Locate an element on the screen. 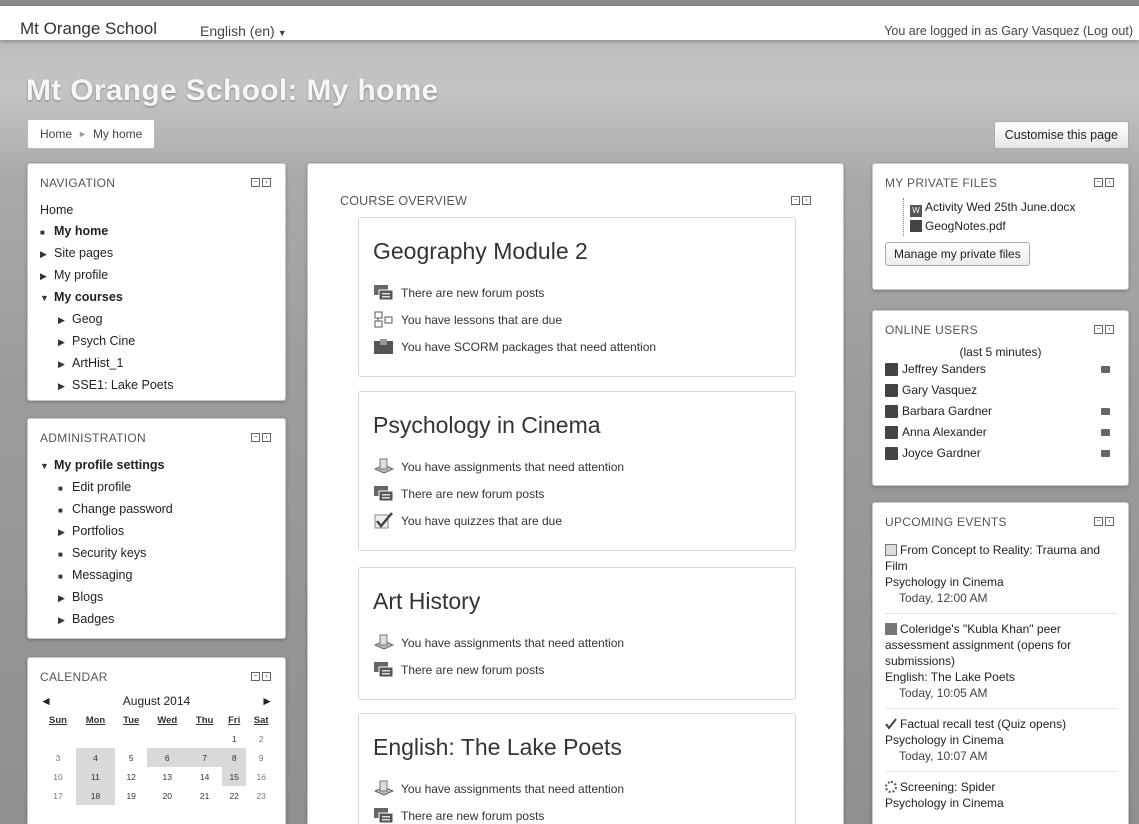  course-title-link: English: The Lake Poets is located at coordinates (577, 737).